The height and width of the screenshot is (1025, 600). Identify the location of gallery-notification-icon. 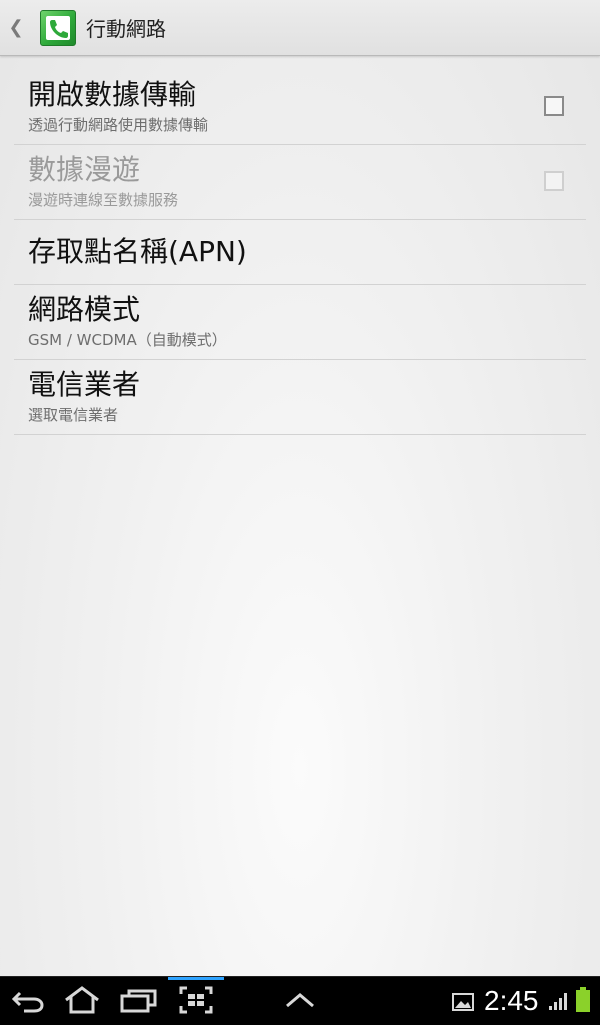
(463, 1002).